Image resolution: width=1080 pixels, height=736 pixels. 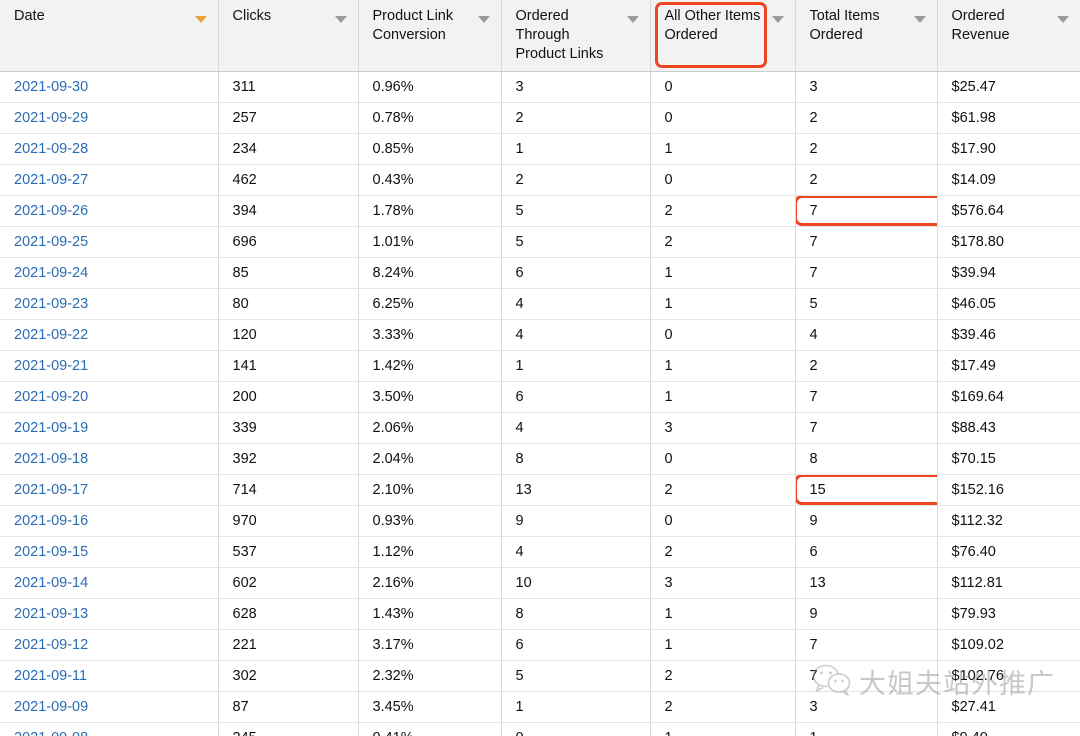 I want to click on cell-conversion: 0.78%, so click(x=430, y=118).